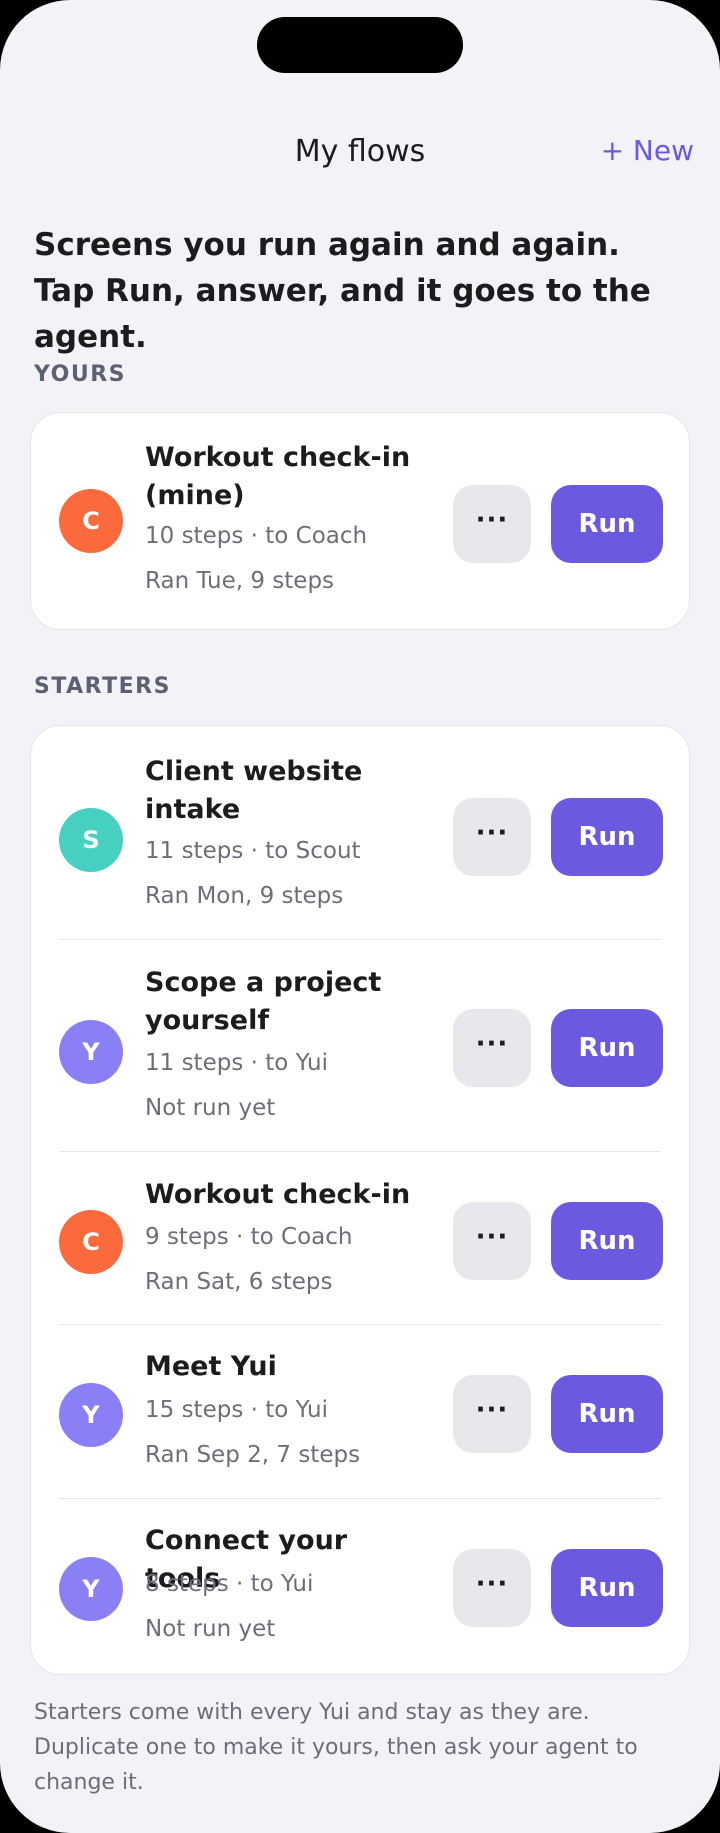 Image resolution: width=720 pixels, height=1833 pixels. I want to click on flow-steps: 11 steps · to Scout, so click(253, 851).